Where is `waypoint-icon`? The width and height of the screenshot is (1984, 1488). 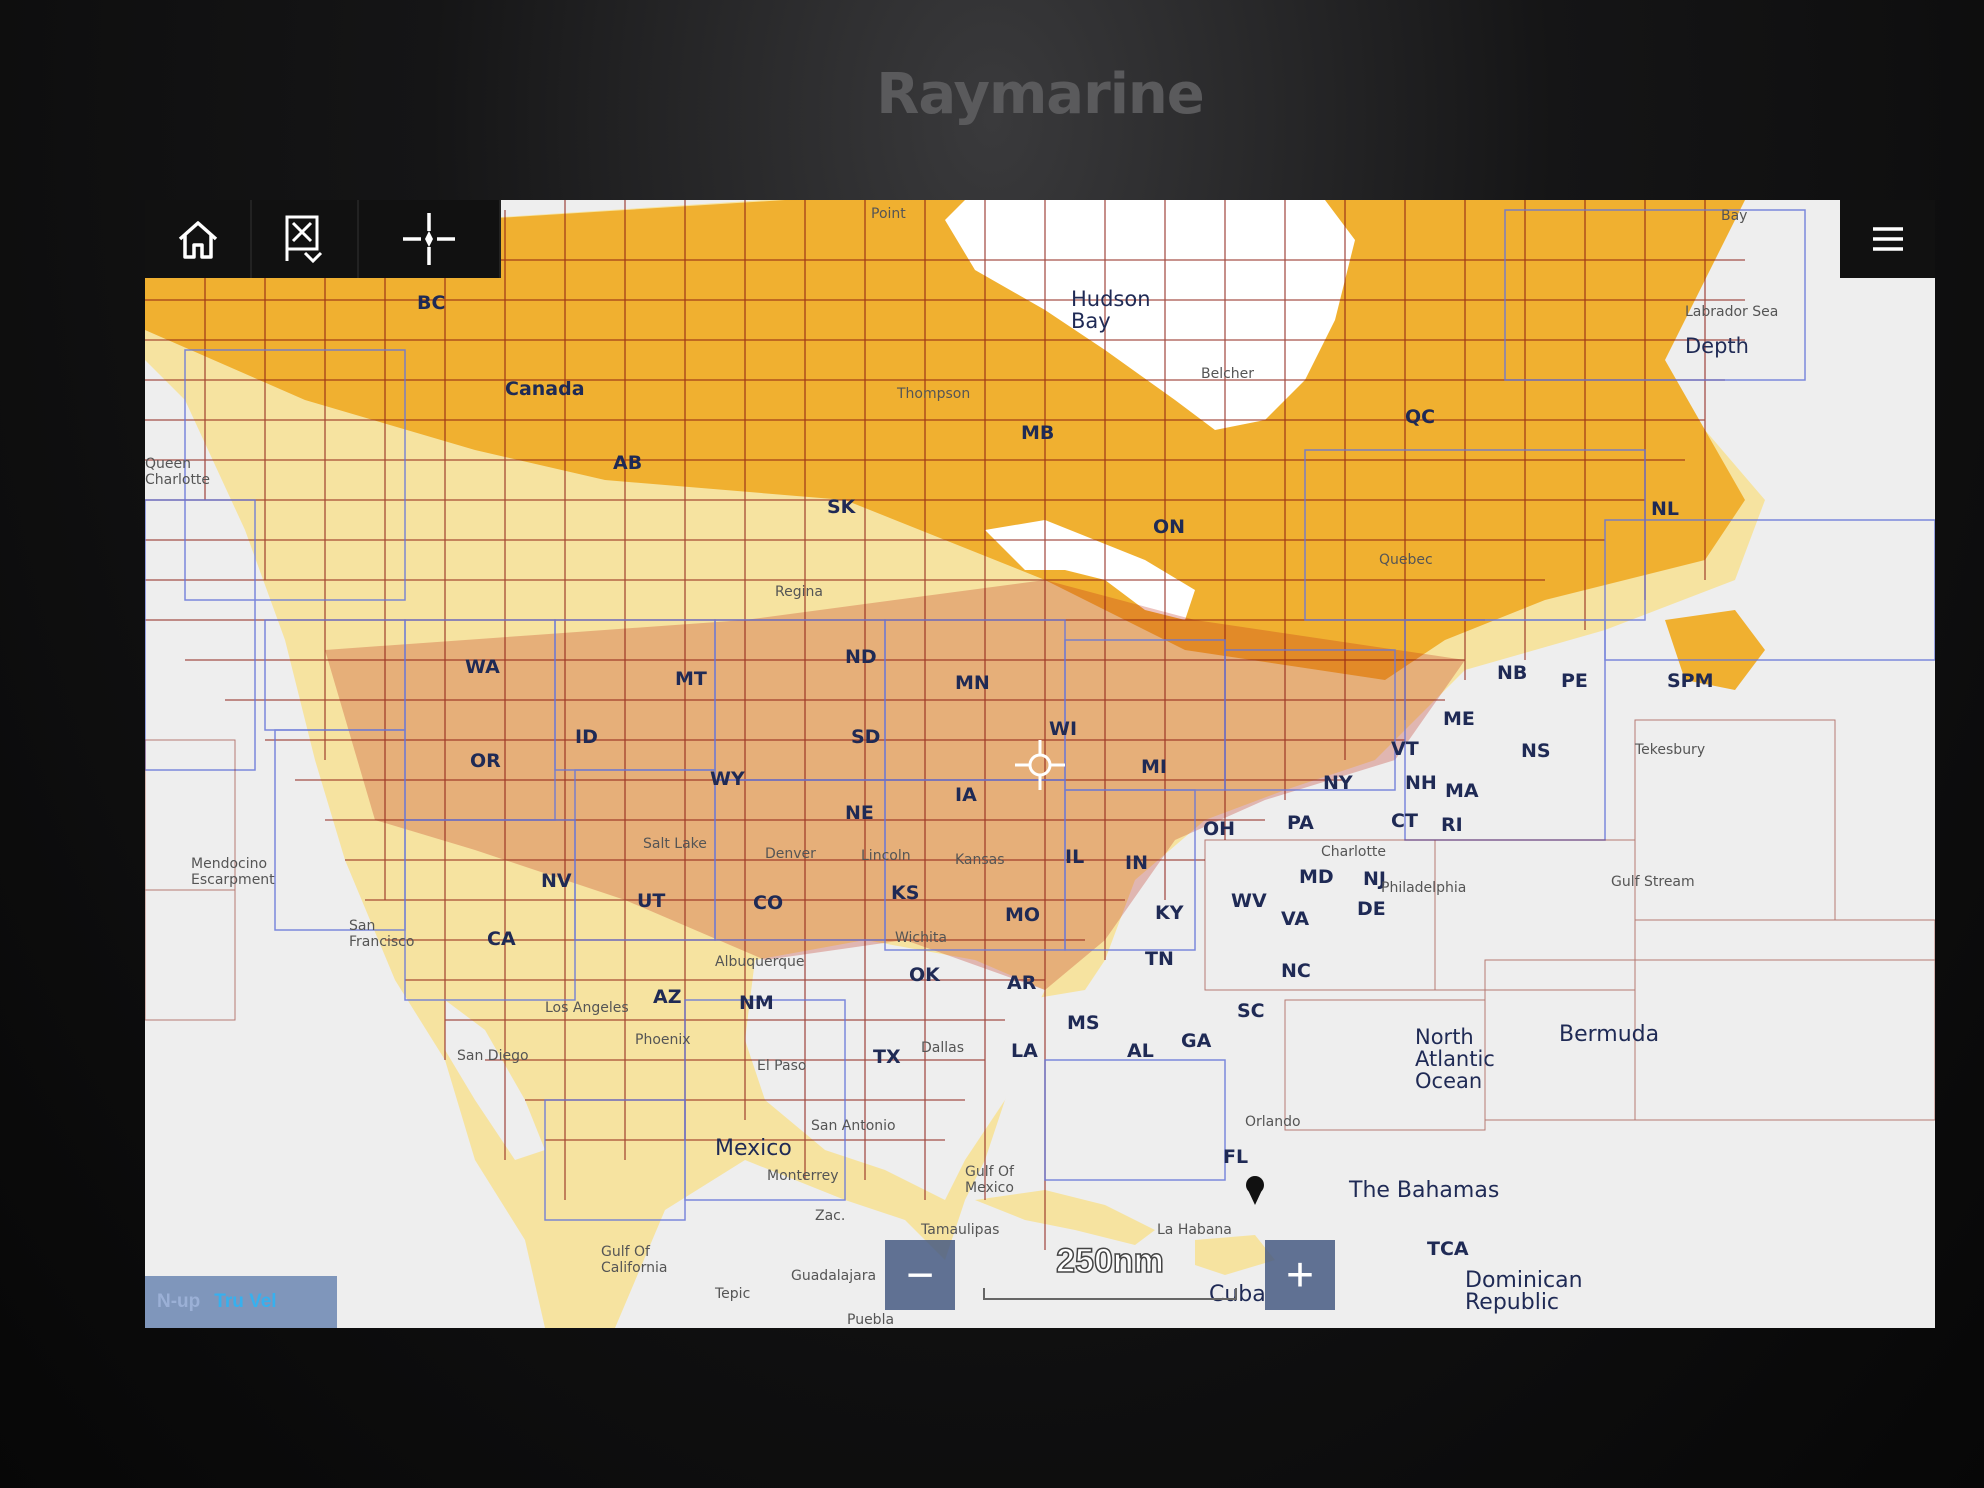 waypoint-icon is located at coordinates (303, 239).